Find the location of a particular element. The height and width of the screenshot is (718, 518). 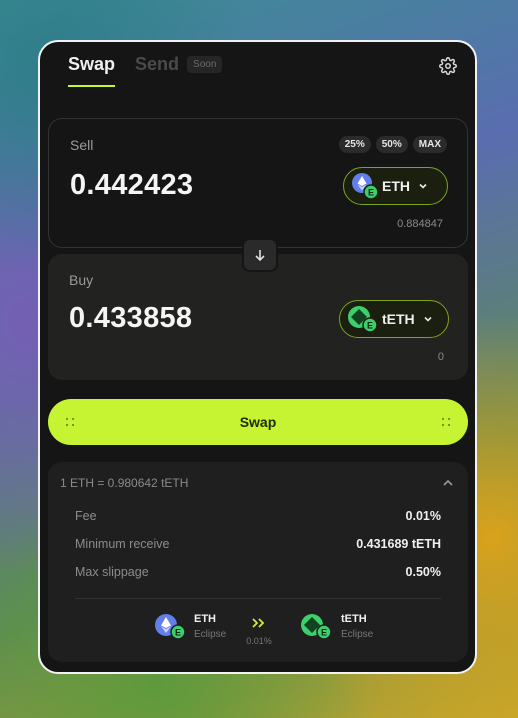

swap-button-label: Swap is located at coordinates (258, 422).